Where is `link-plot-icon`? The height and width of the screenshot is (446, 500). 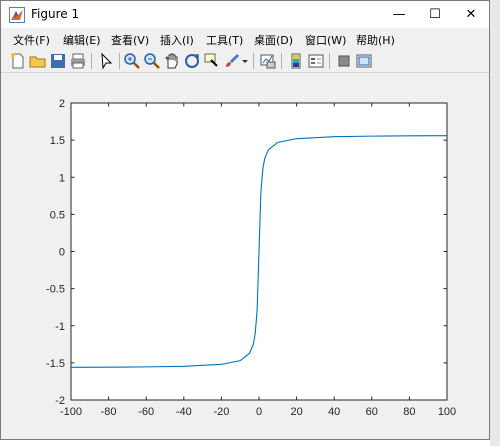
link-plot-icon is located at coordinates (268, 61).